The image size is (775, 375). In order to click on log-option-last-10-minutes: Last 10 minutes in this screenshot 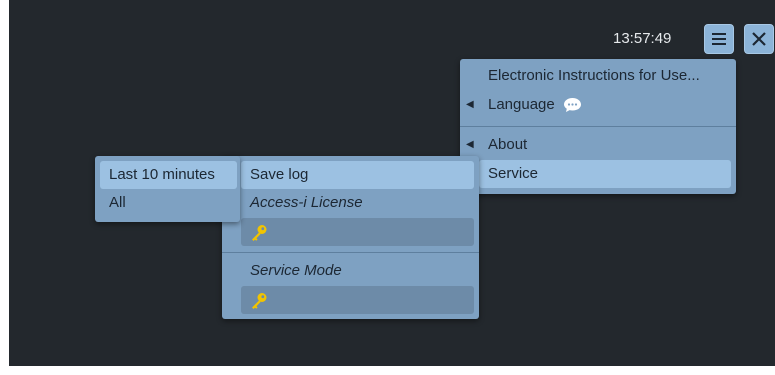, I will do `click(168, 175)`.